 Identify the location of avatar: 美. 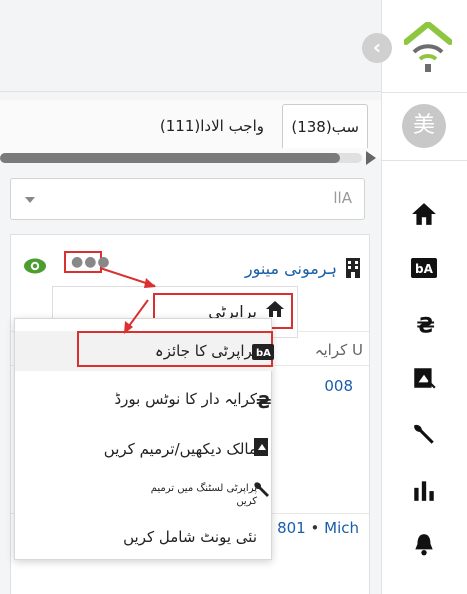
(424, 126).